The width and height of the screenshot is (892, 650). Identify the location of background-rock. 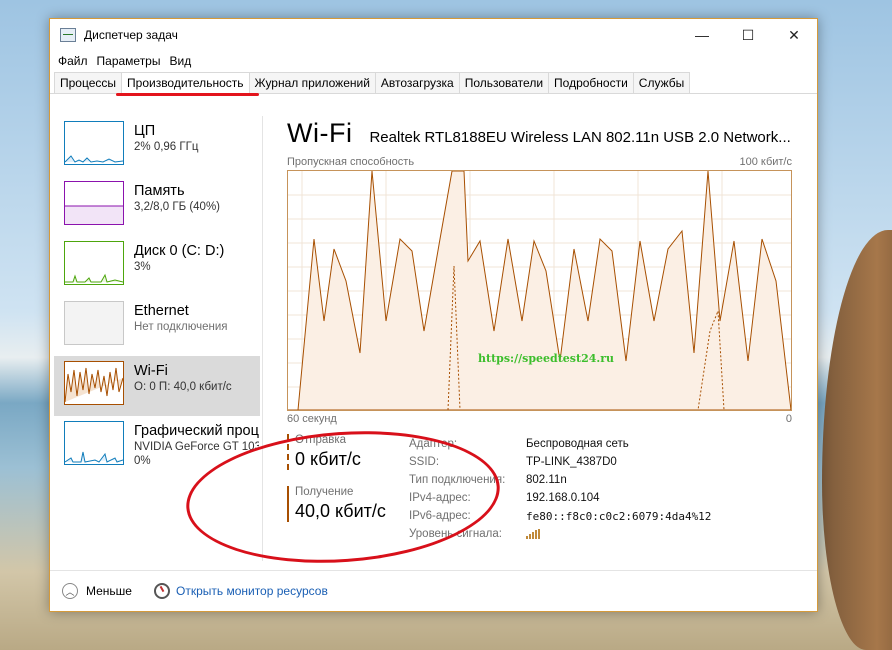
(857, 440).